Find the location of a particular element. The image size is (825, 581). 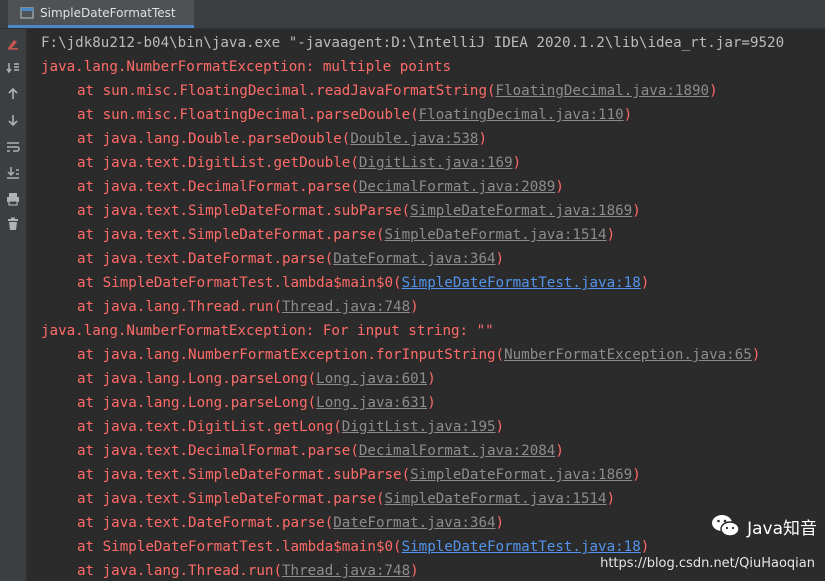

watermark: Java知音 is located at coordinates (764, 526).